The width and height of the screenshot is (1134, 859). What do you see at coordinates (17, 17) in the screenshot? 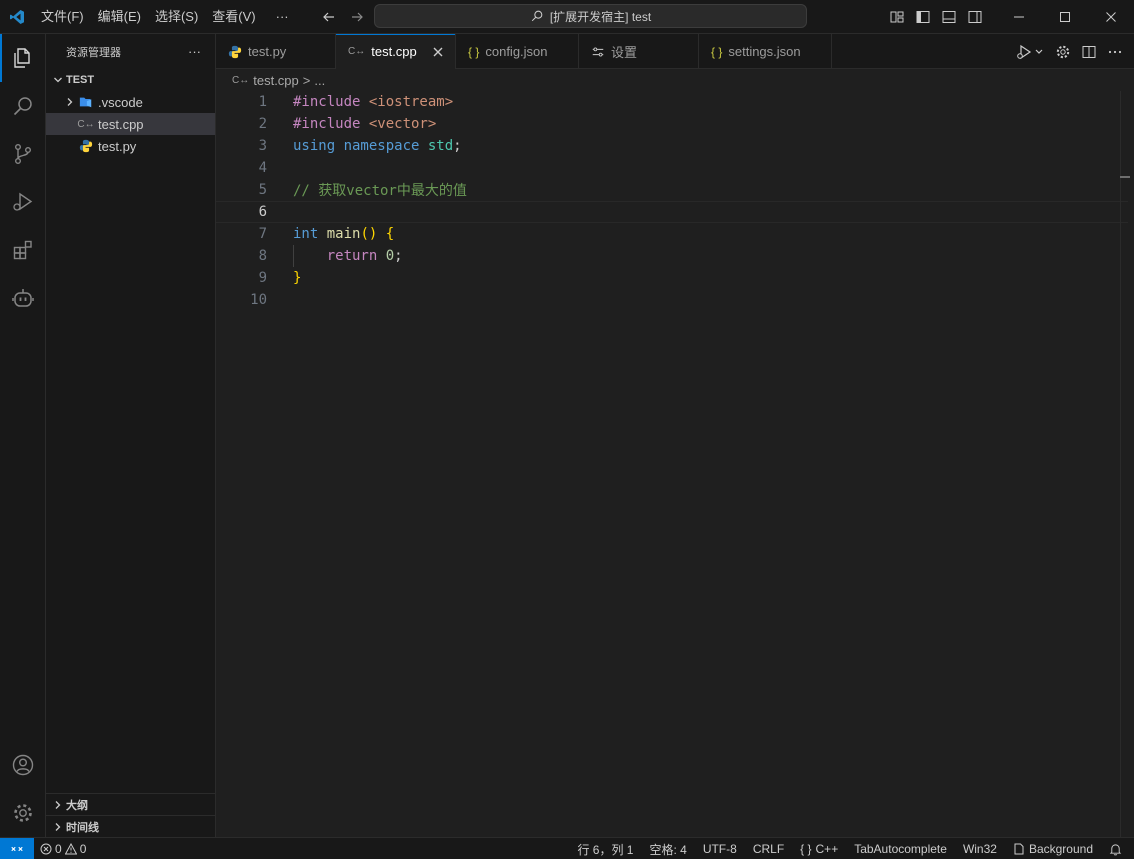
I see `vscode-logo-icon` at bounding box center [17, 17].